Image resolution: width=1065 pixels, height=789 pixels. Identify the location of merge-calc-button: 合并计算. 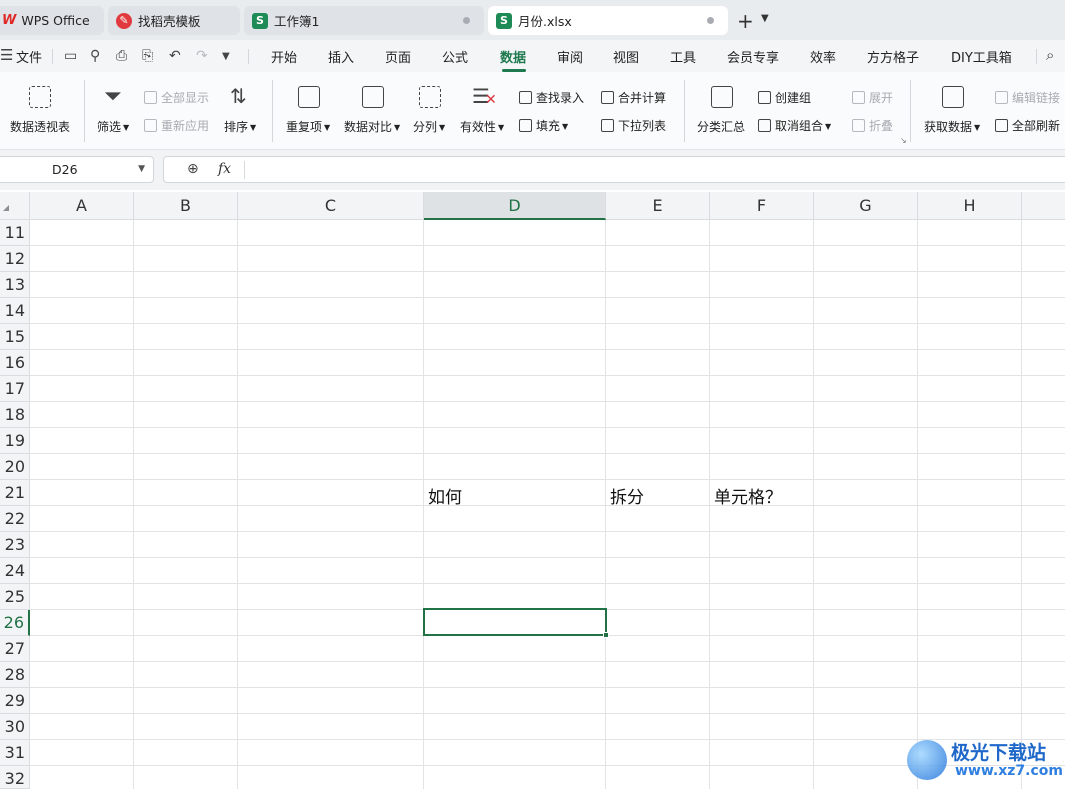
(633, 97).